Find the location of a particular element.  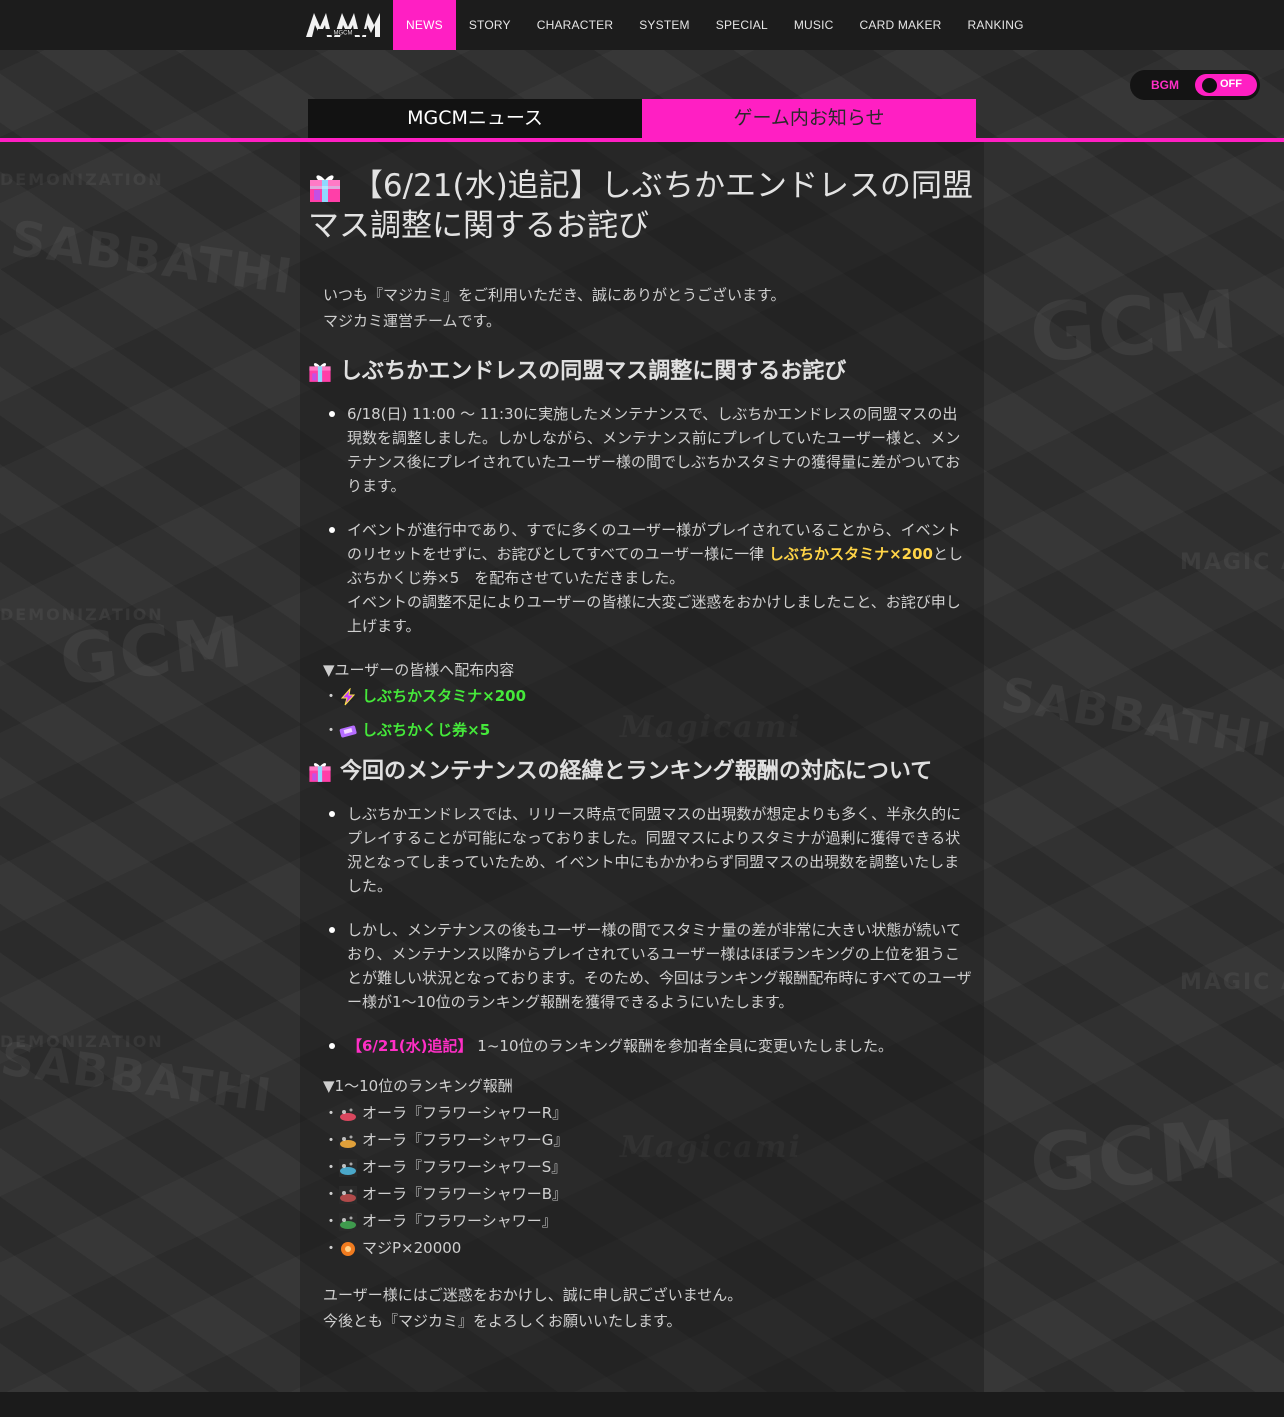

nav-card-maker: CARD MAKER is located at coordinates (901, 25).